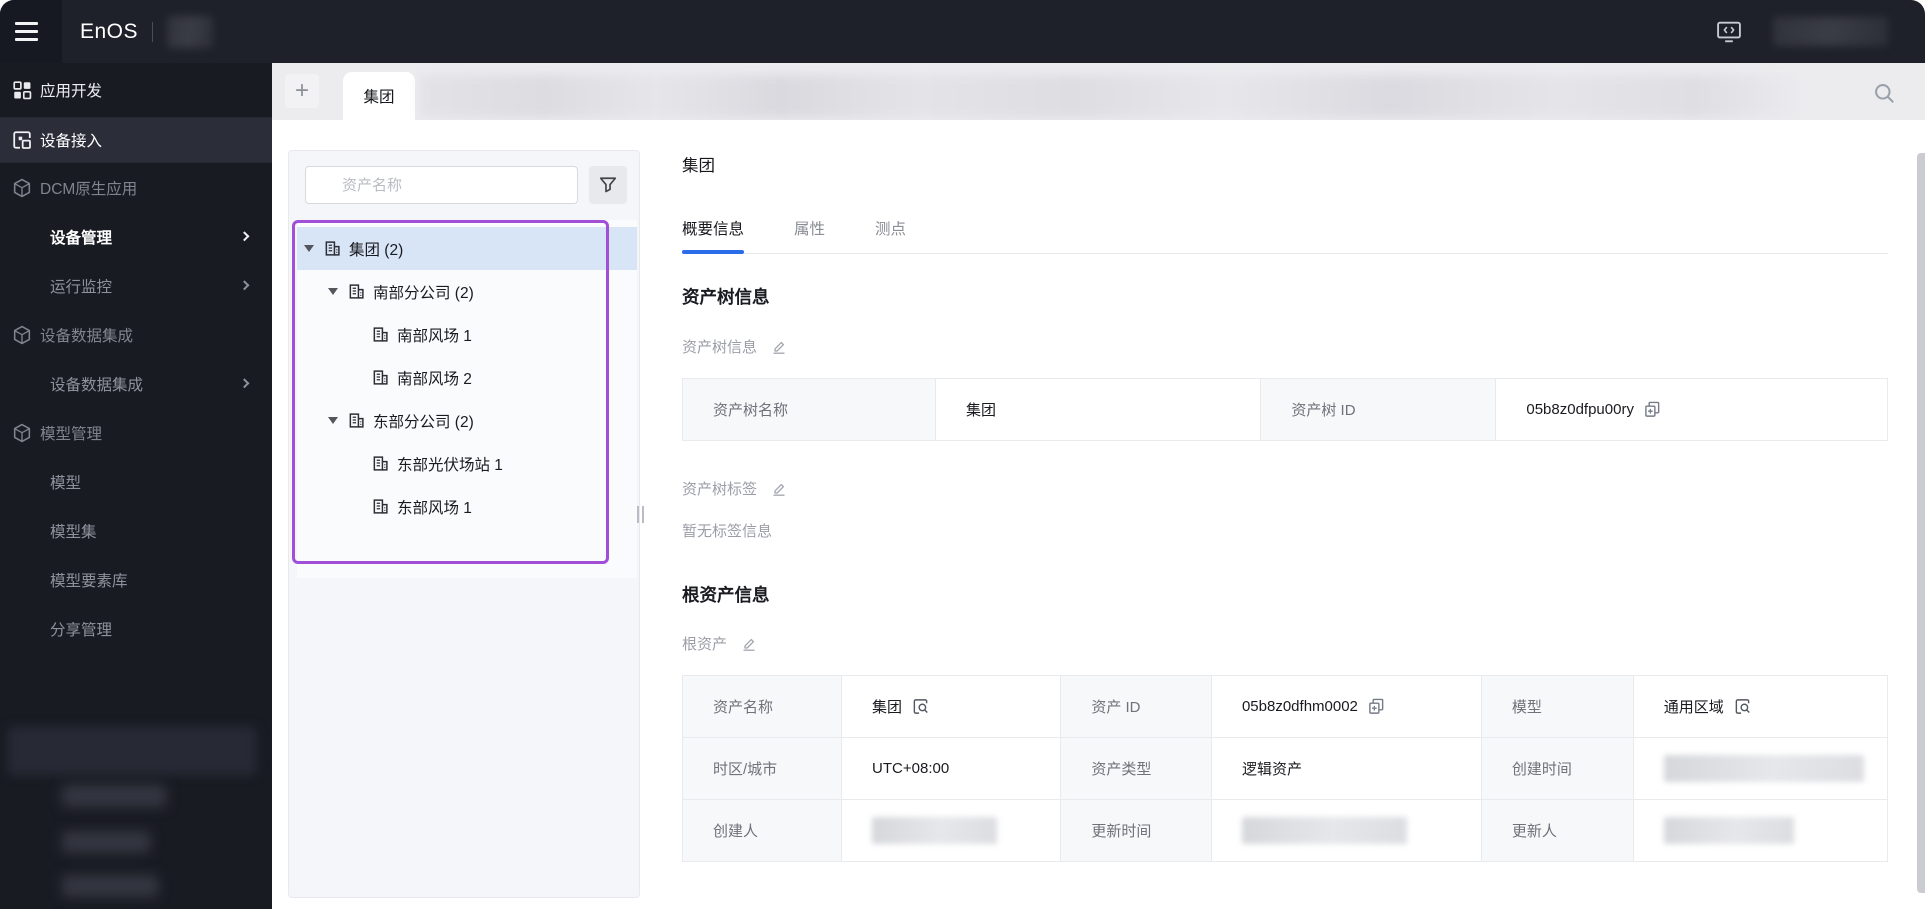 The image size is (1925, 909). I want to click on section-asset-tree-info: 资产树信息, so click(726, 297).